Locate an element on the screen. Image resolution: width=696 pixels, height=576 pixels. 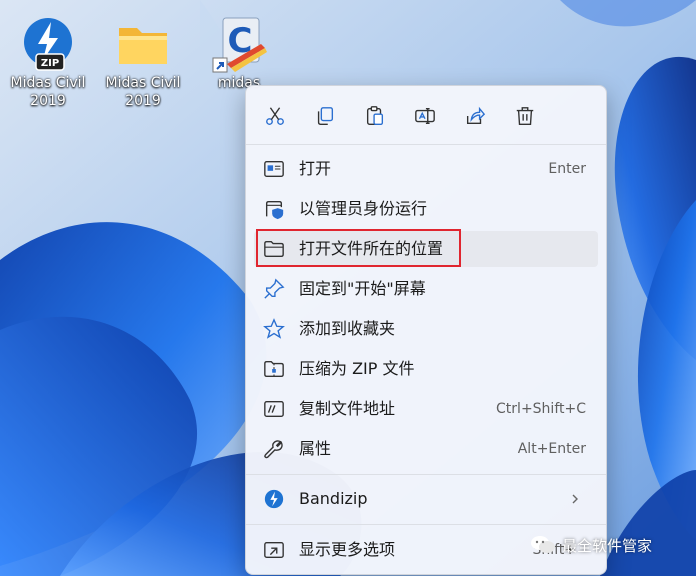
paste-icon is located at coordinates (375, 115).